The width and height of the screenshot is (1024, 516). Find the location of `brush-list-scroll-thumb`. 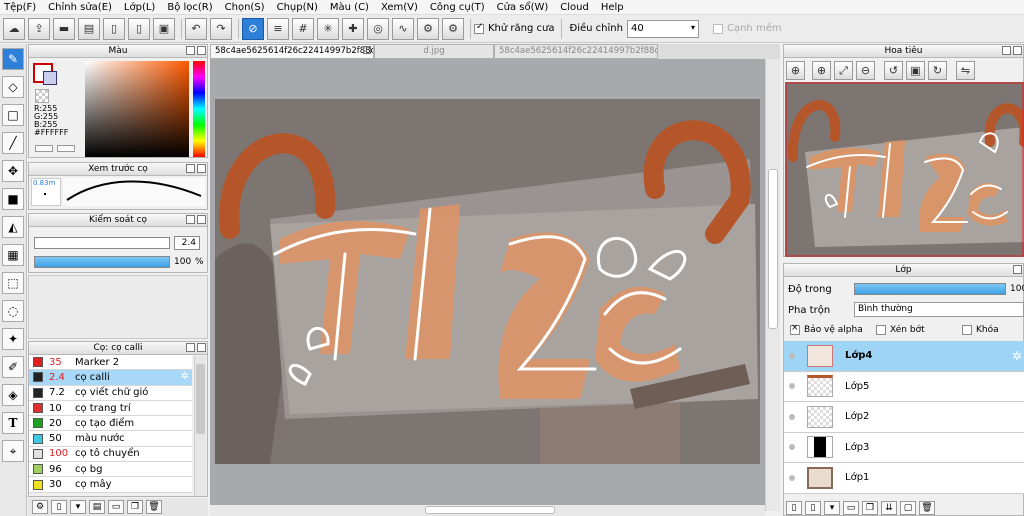

brush-list-scroll-thumb is located at coordinates (200, 399).